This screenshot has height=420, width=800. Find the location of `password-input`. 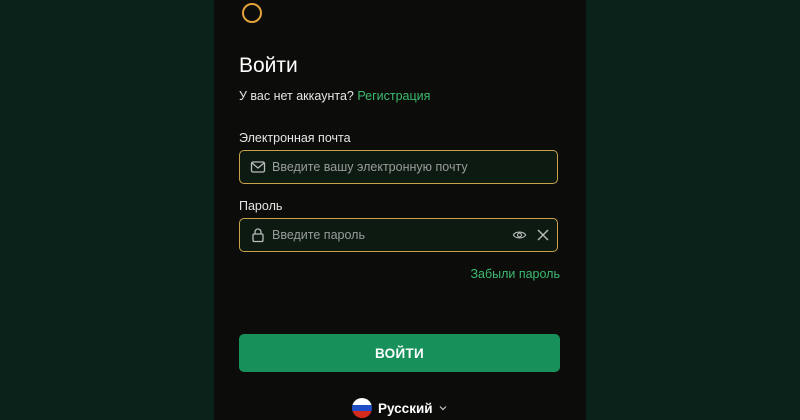

password-input is located at coordinates (387, 235).